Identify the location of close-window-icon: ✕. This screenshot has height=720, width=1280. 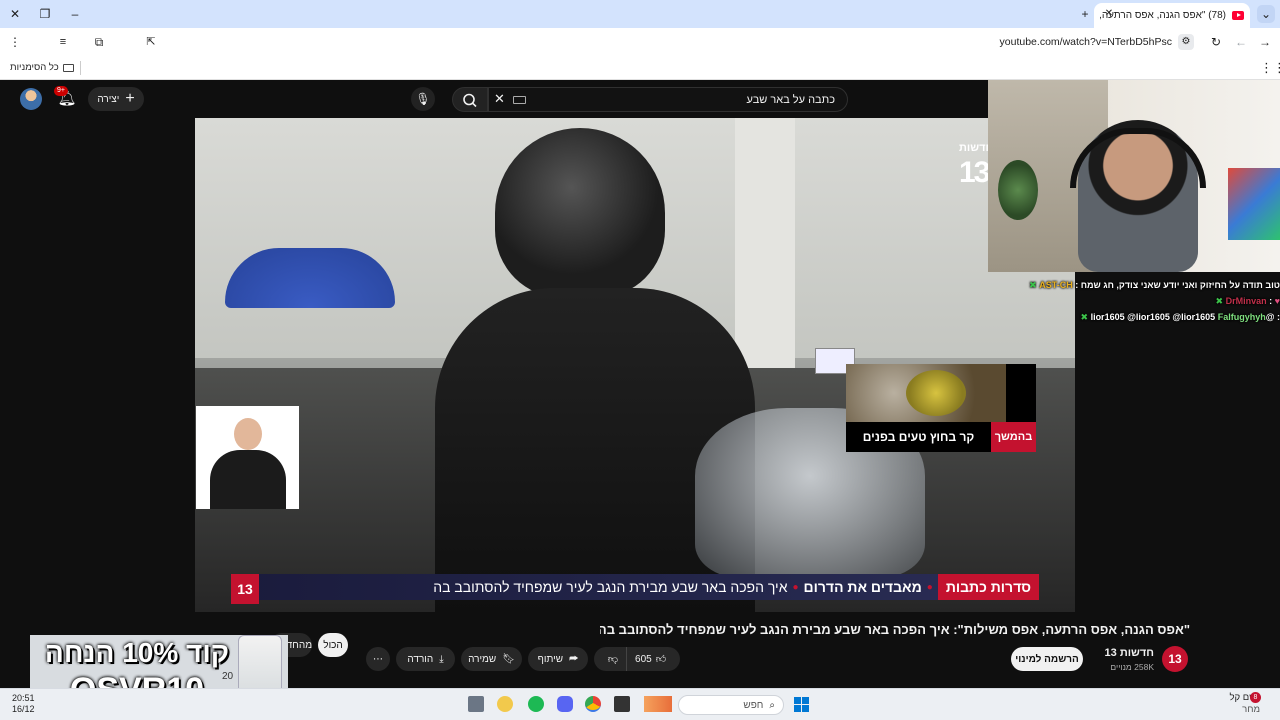
(15, 14).